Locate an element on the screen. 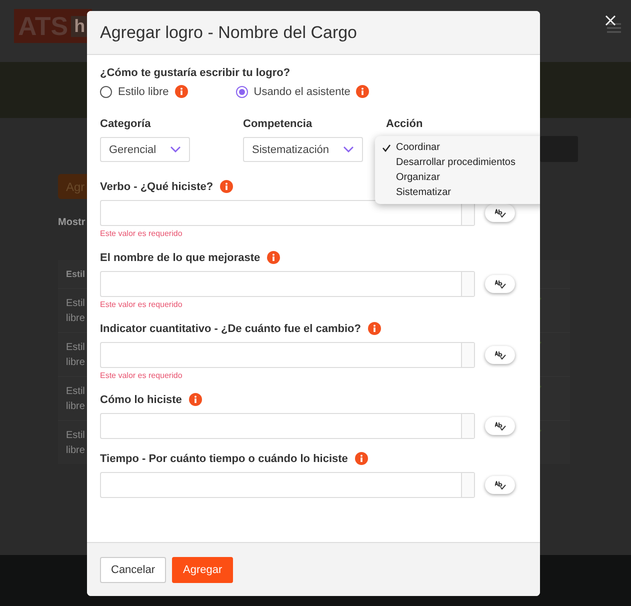  option-label: Organizar is located at coordinates (418, 177).